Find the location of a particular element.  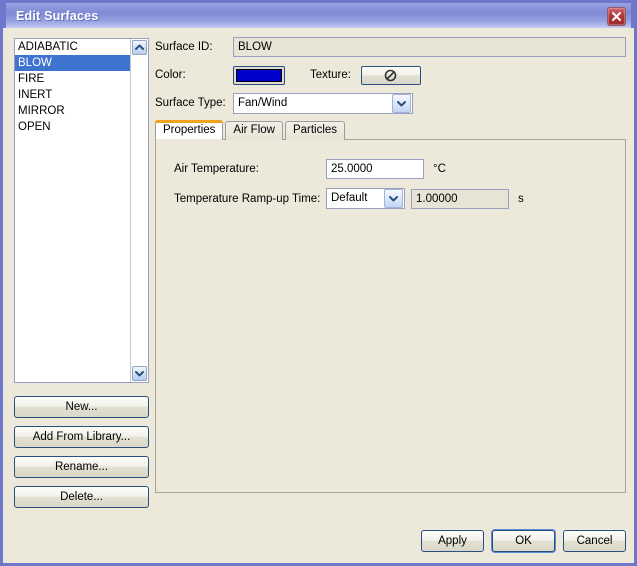

color-row: Color: Texture: is located at coordinates (390, 75).